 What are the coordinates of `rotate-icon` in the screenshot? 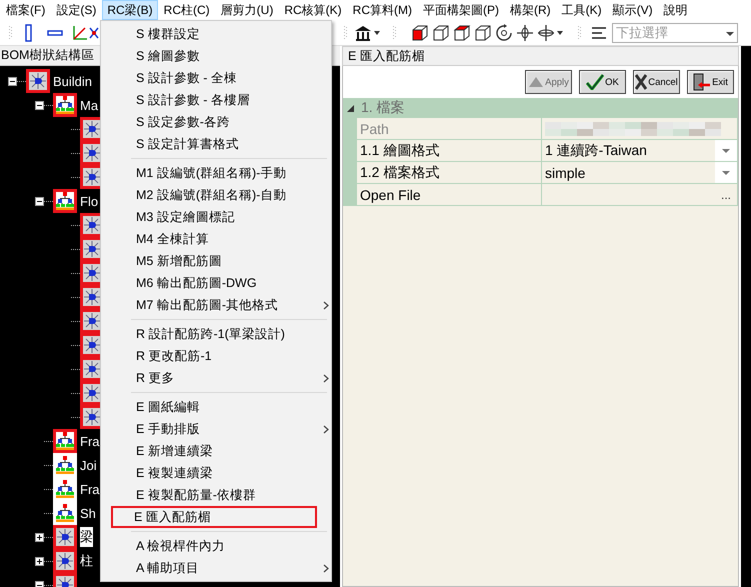 It's located at (504, 33).